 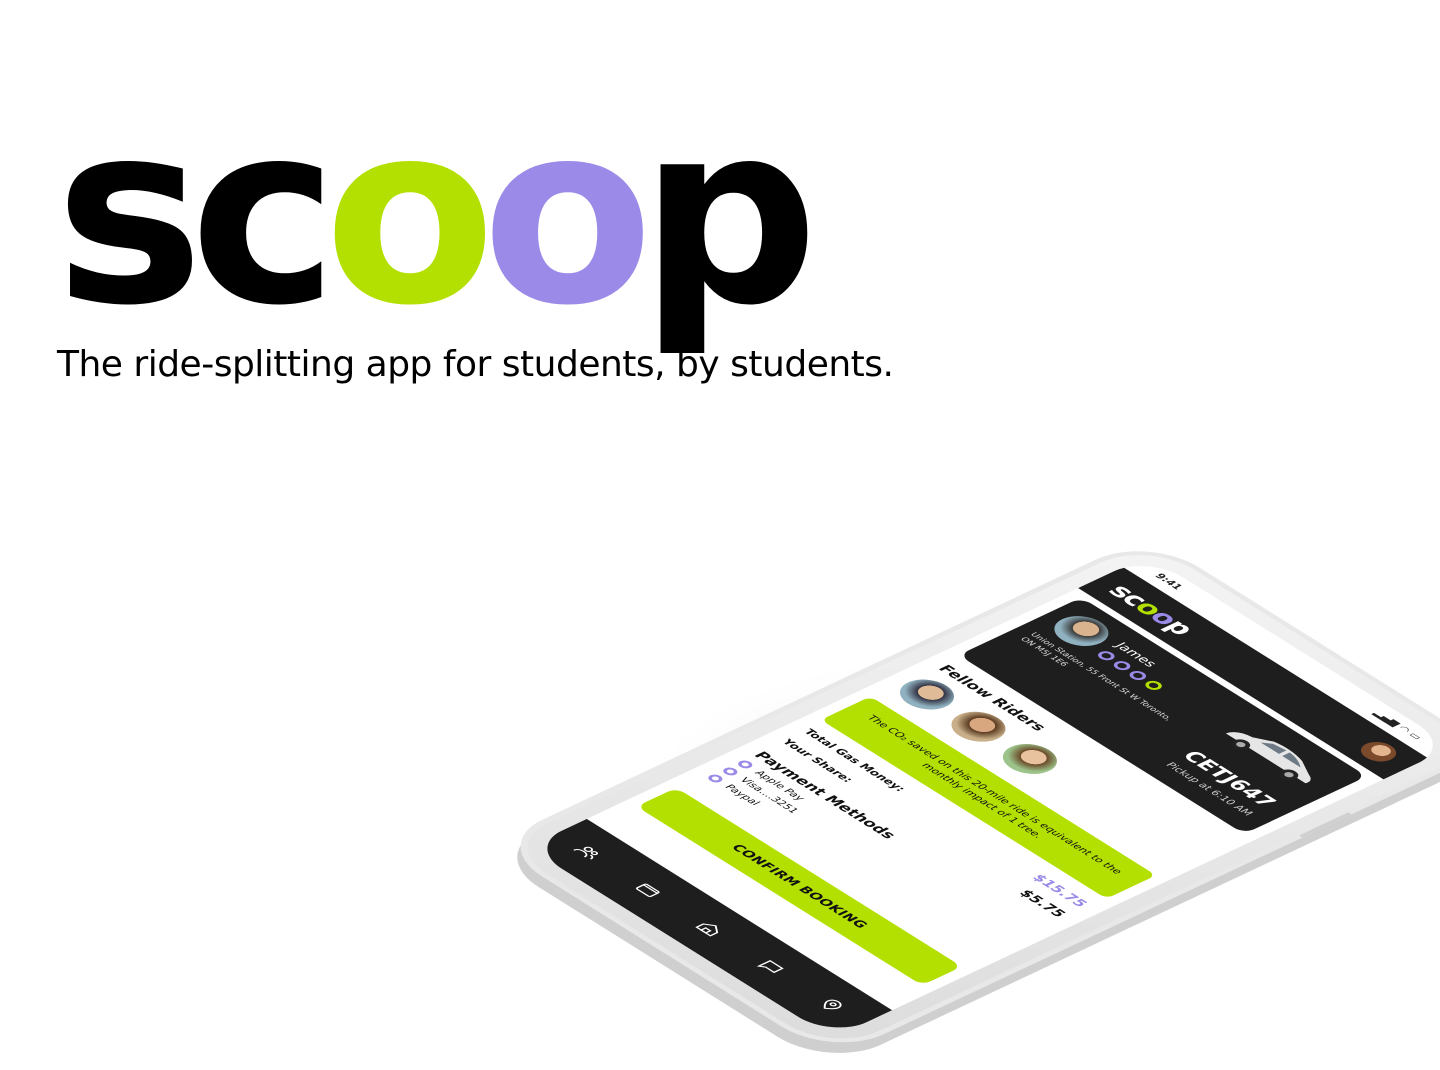 I want to click on logo-letter-o-green: o, so click(x=410, y=214).